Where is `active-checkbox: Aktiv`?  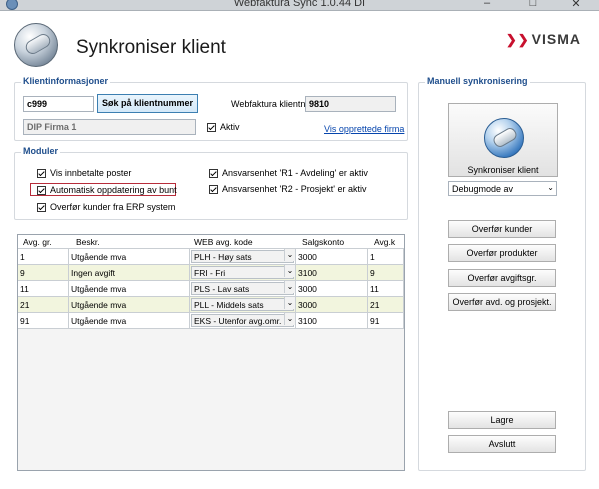 active-checkbox: Aktiv is located at coordinates (223, 127).